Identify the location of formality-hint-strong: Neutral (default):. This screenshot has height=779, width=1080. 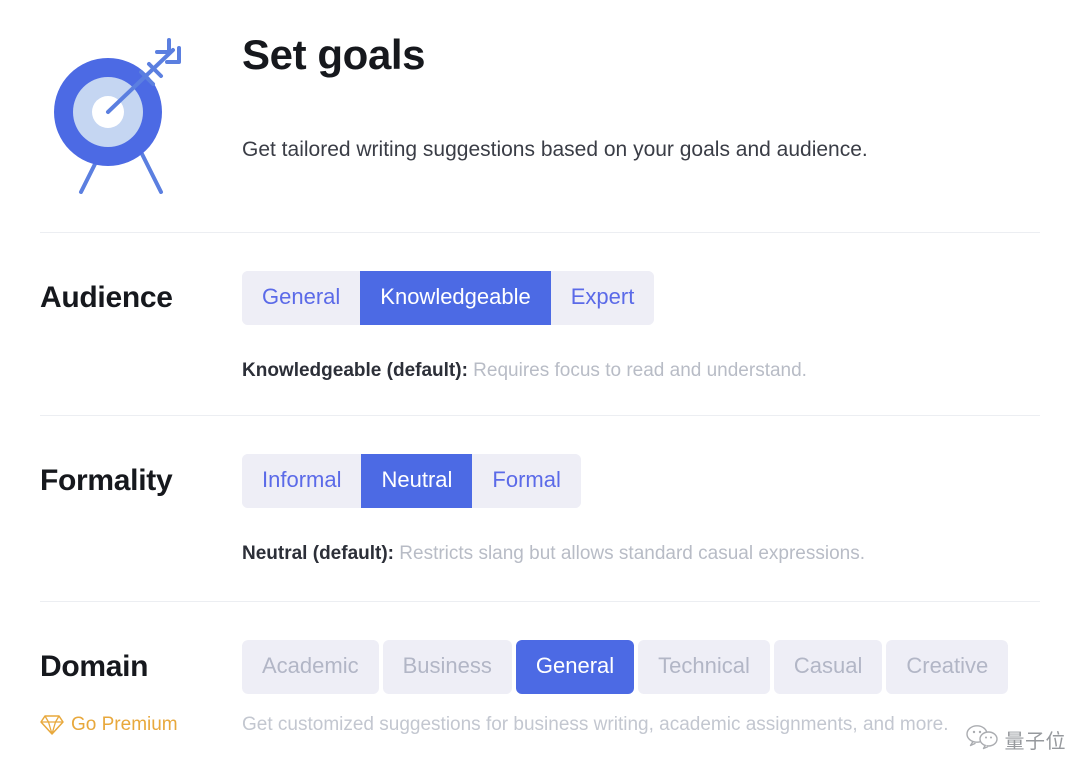
(318, 553).